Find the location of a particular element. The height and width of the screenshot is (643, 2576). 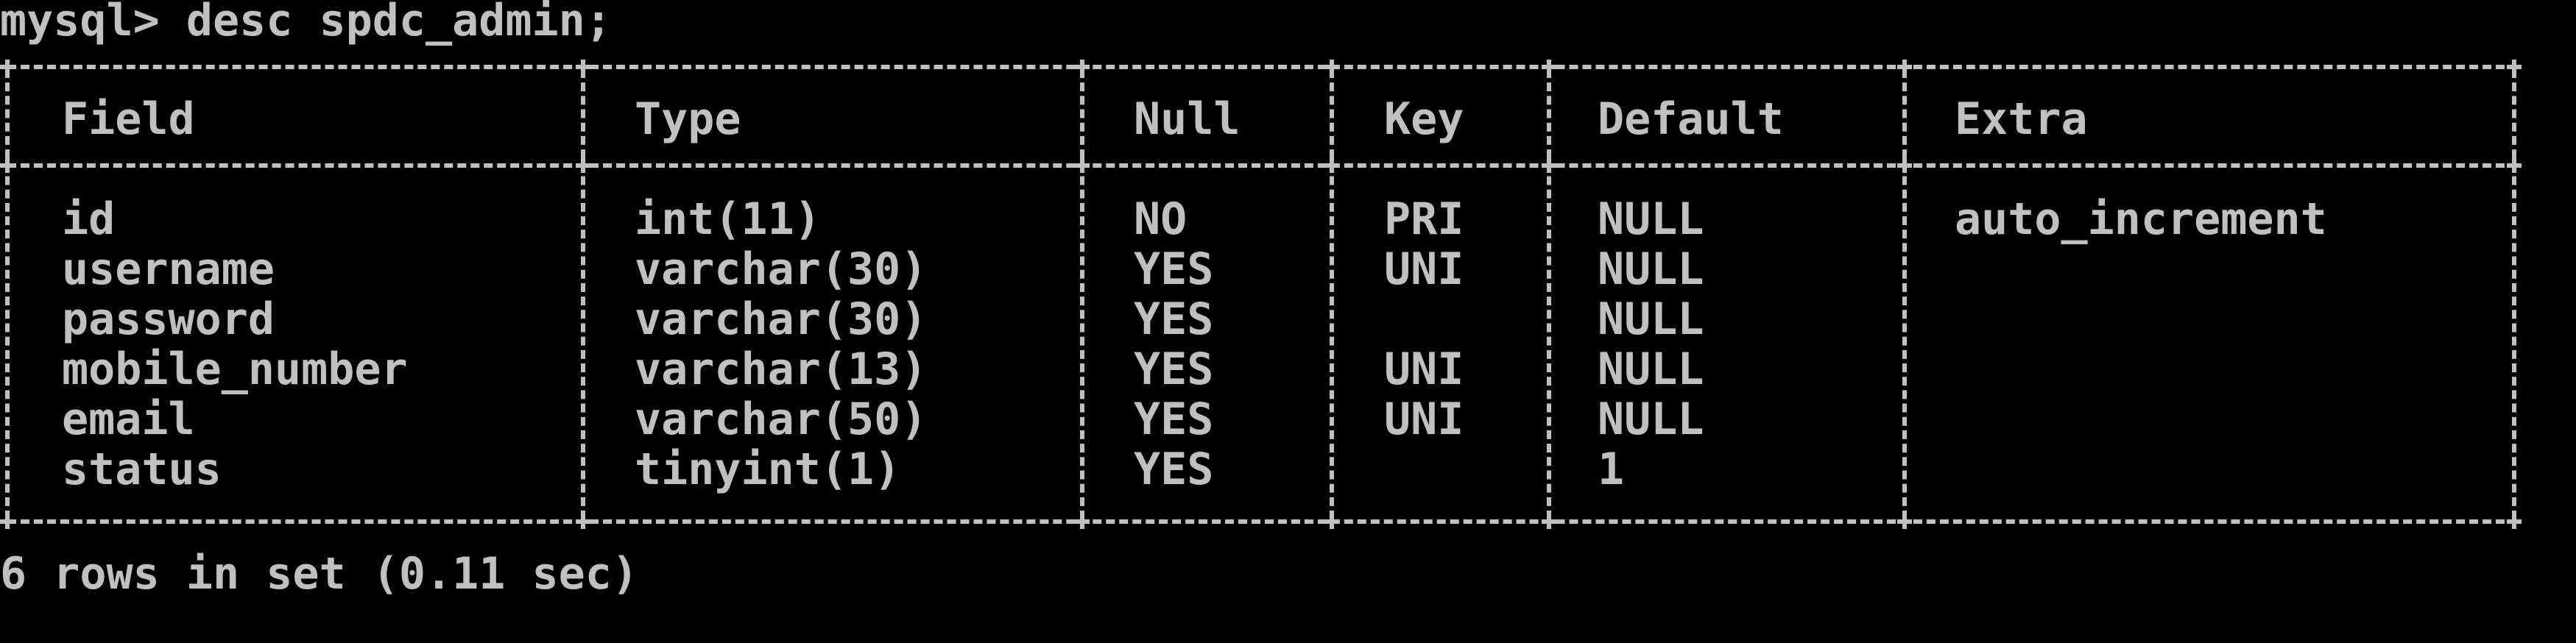

table-cell-field: email is located at coordinates (128, 420).